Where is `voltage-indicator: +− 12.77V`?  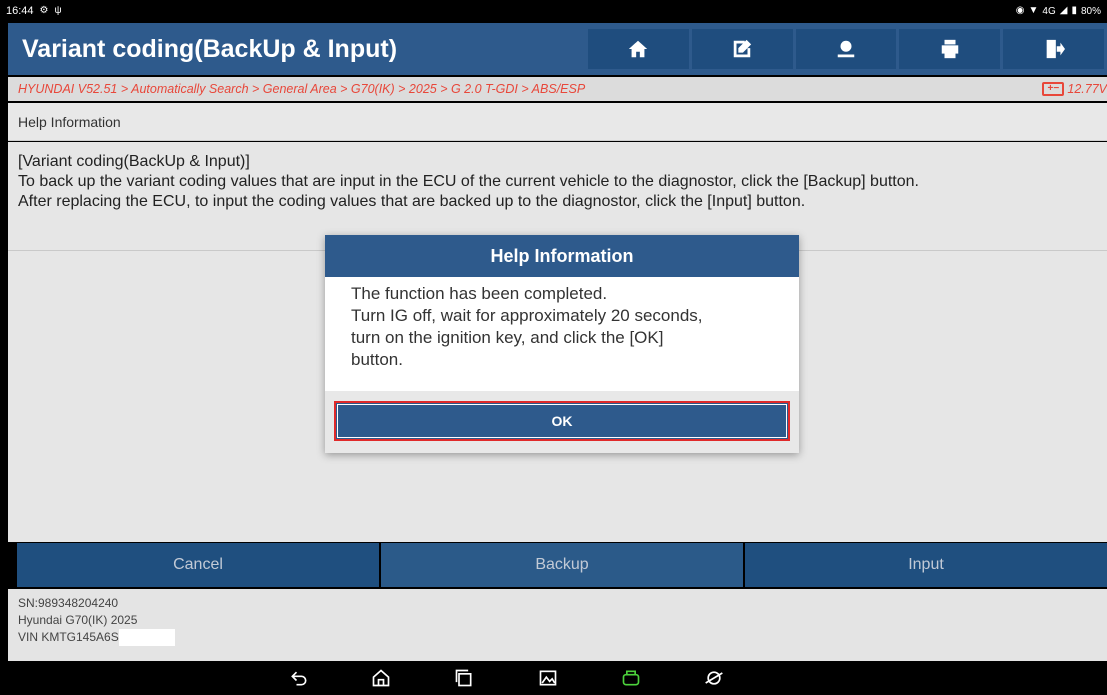
voltage-indicator: +− 12.77V is located at coordinates (1074, 89).